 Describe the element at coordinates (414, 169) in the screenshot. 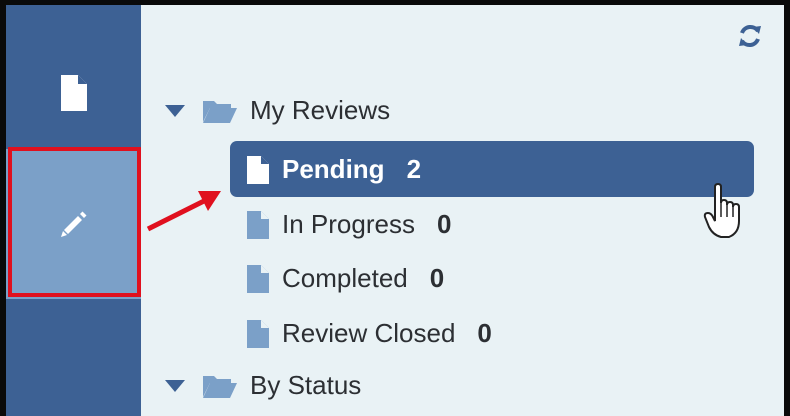

I see `tree-item-count: 2` at that location.